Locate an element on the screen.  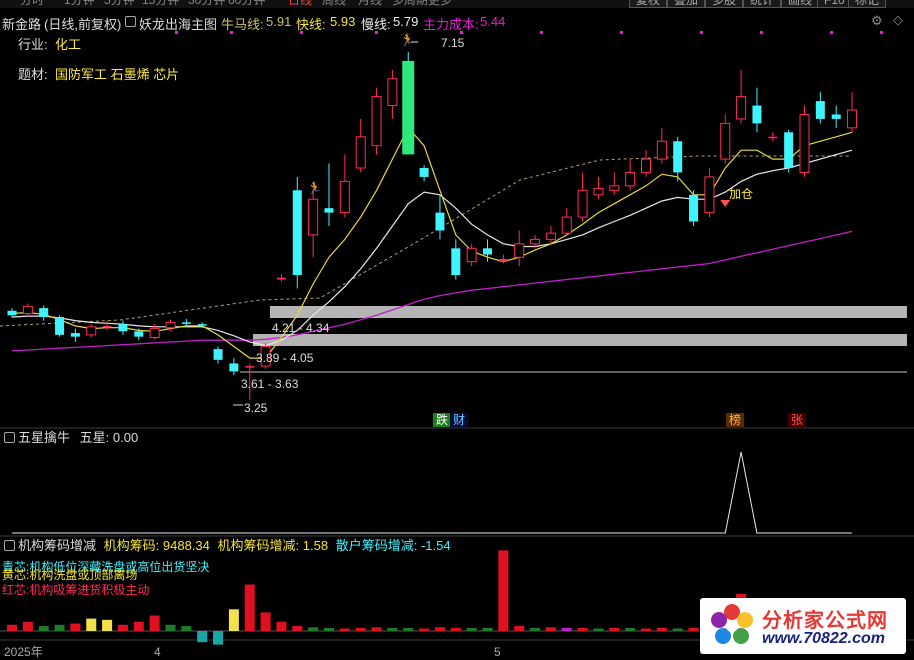
stock-name: 新金路 is located at coordinates (21, 23).